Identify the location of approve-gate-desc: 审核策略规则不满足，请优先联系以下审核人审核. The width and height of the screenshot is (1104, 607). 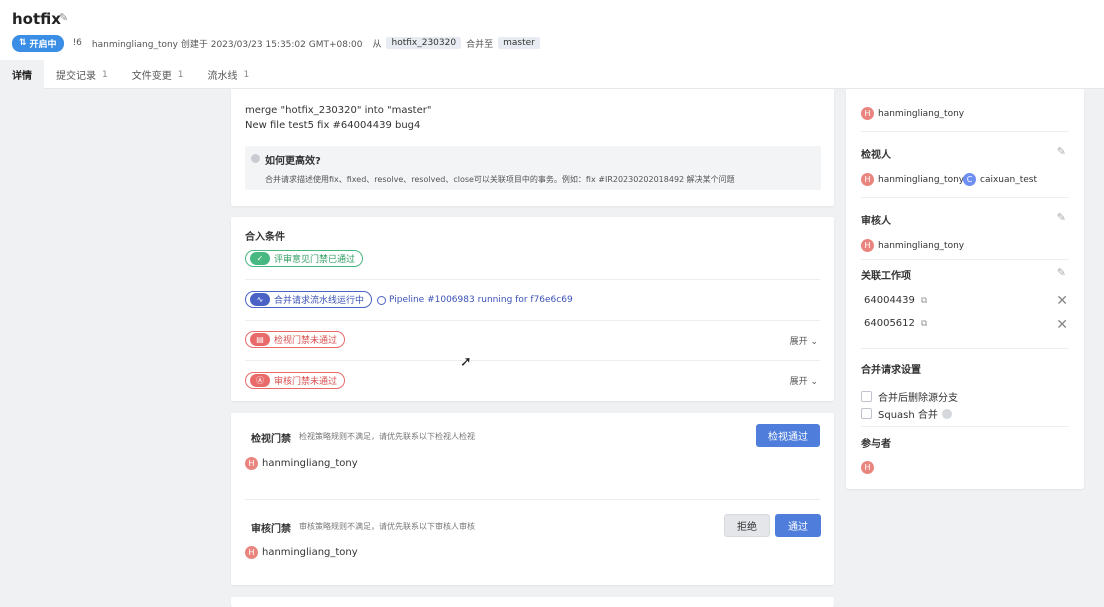
(387, 526).